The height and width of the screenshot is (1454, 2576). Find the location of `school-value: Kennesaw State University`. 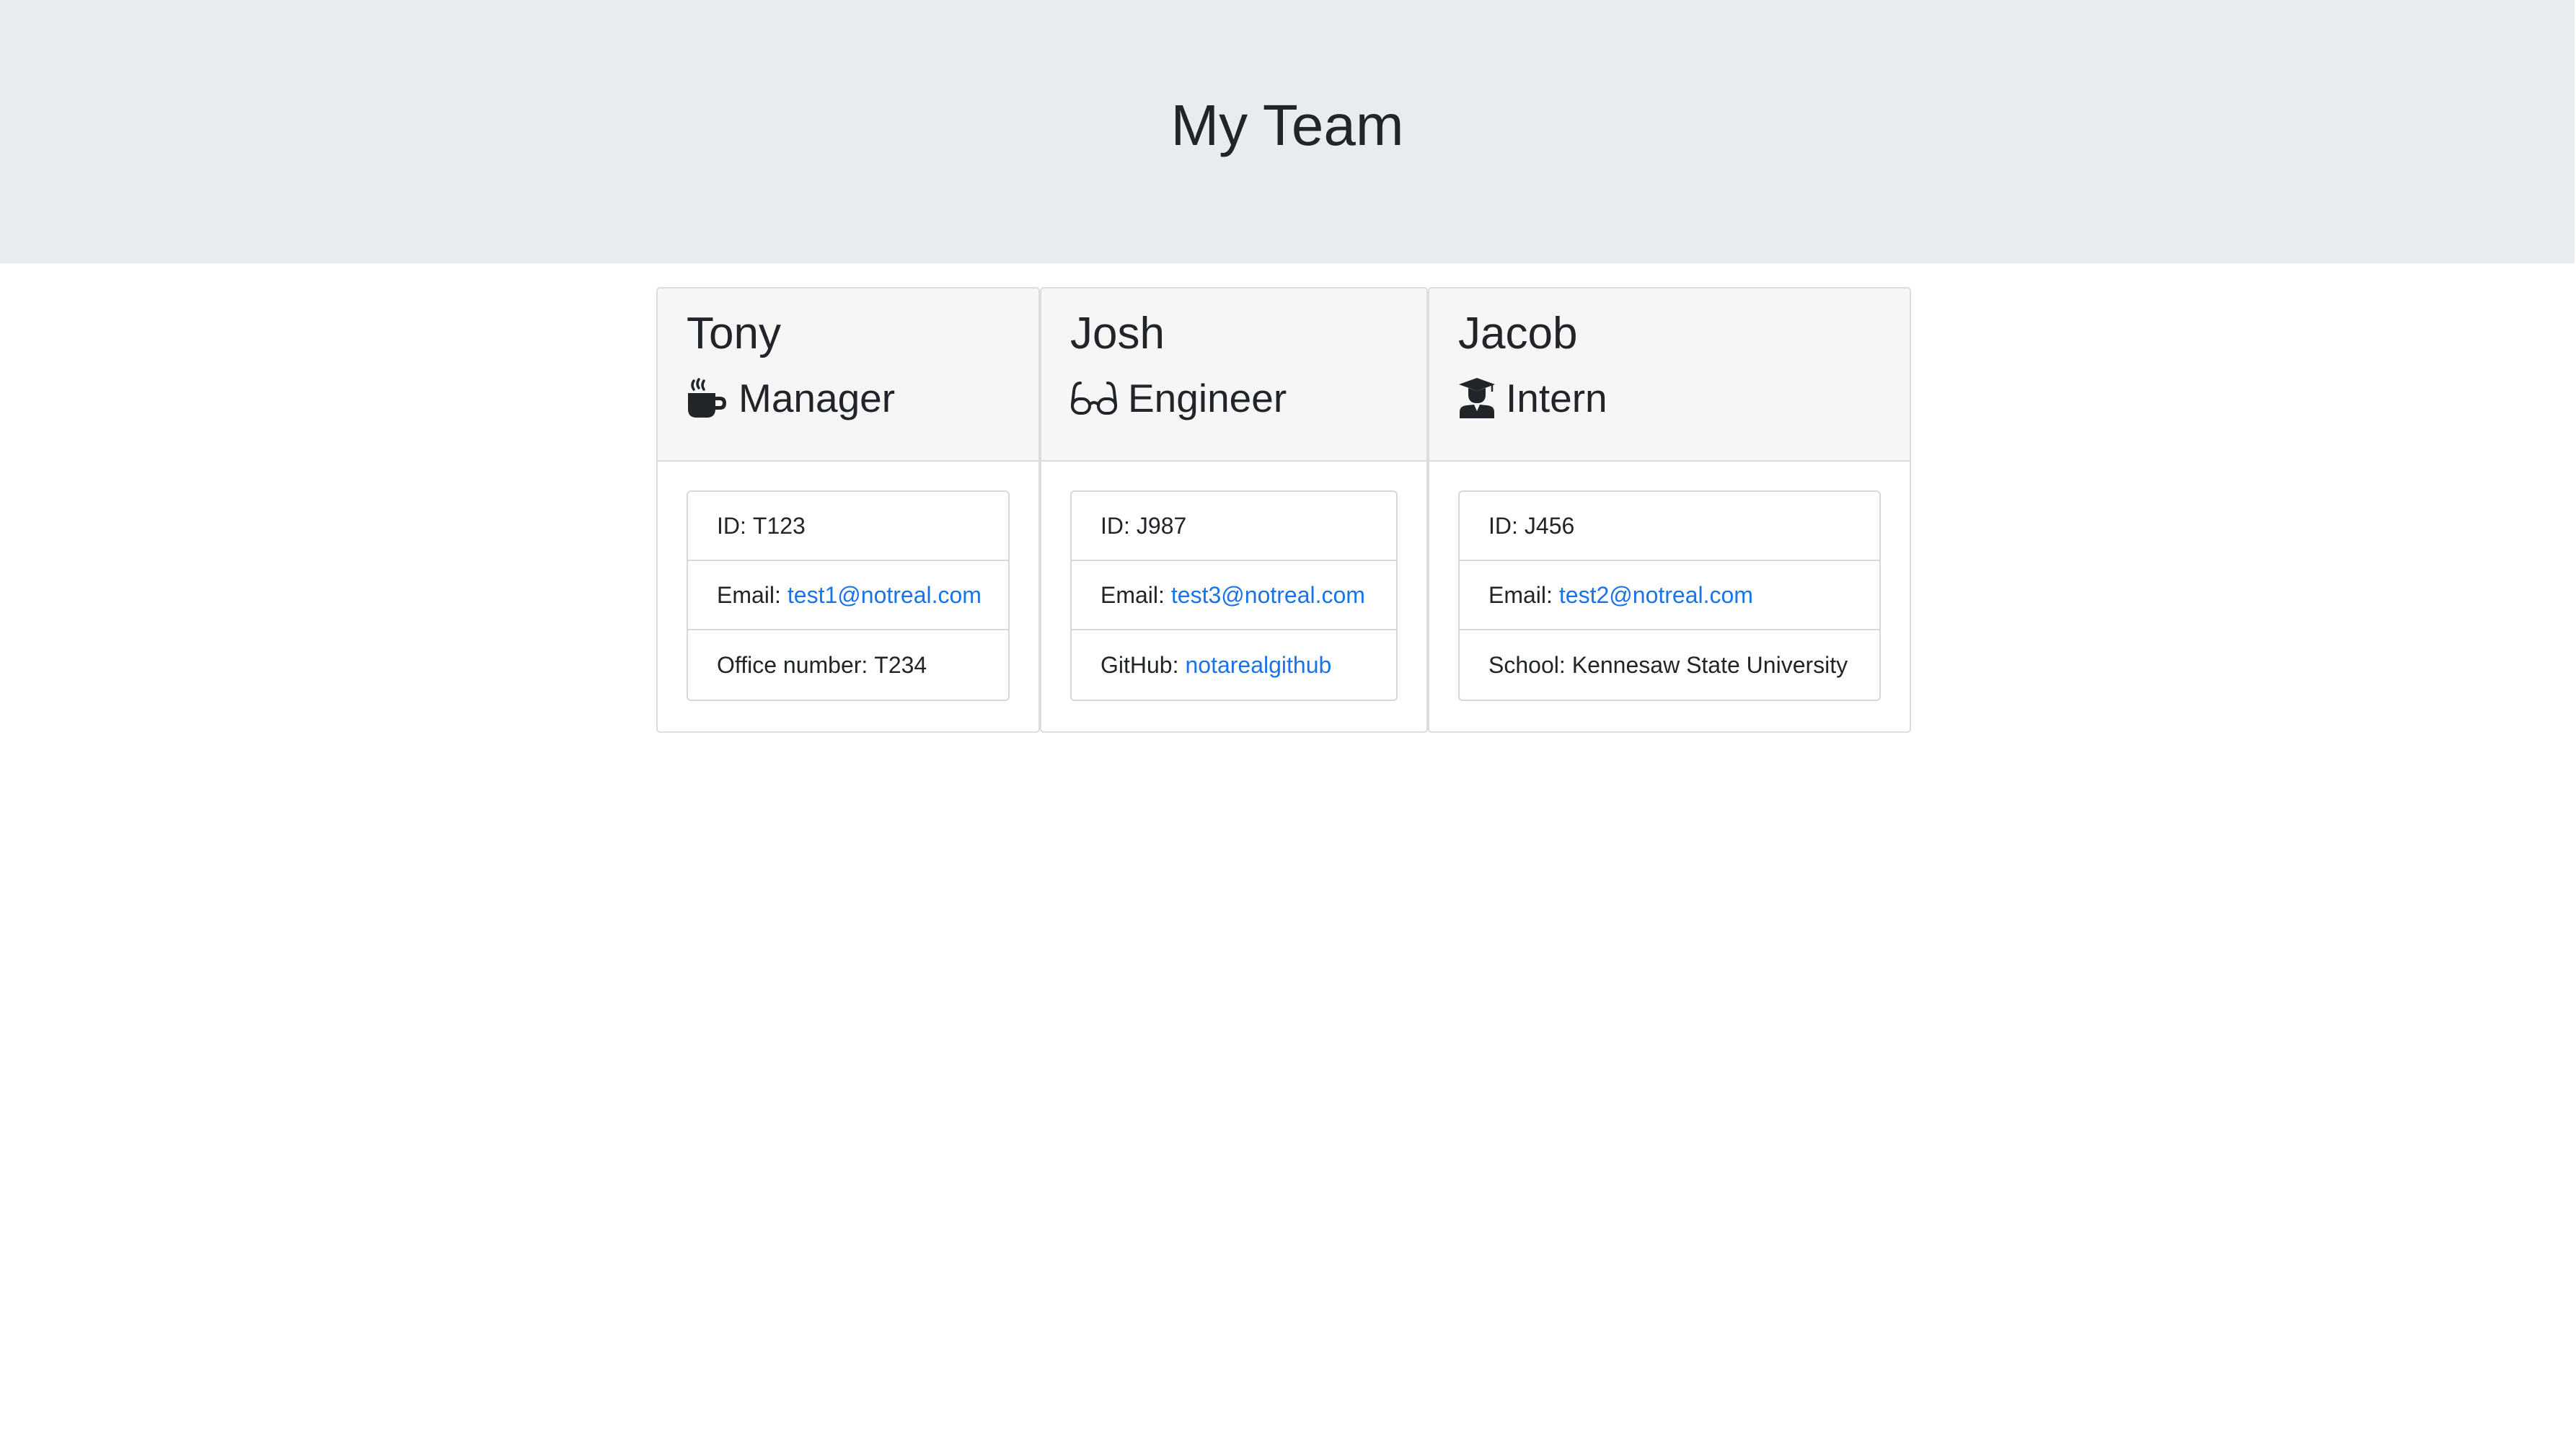

school-value: Kennesaw State University is located at coordinates (1709, 664).